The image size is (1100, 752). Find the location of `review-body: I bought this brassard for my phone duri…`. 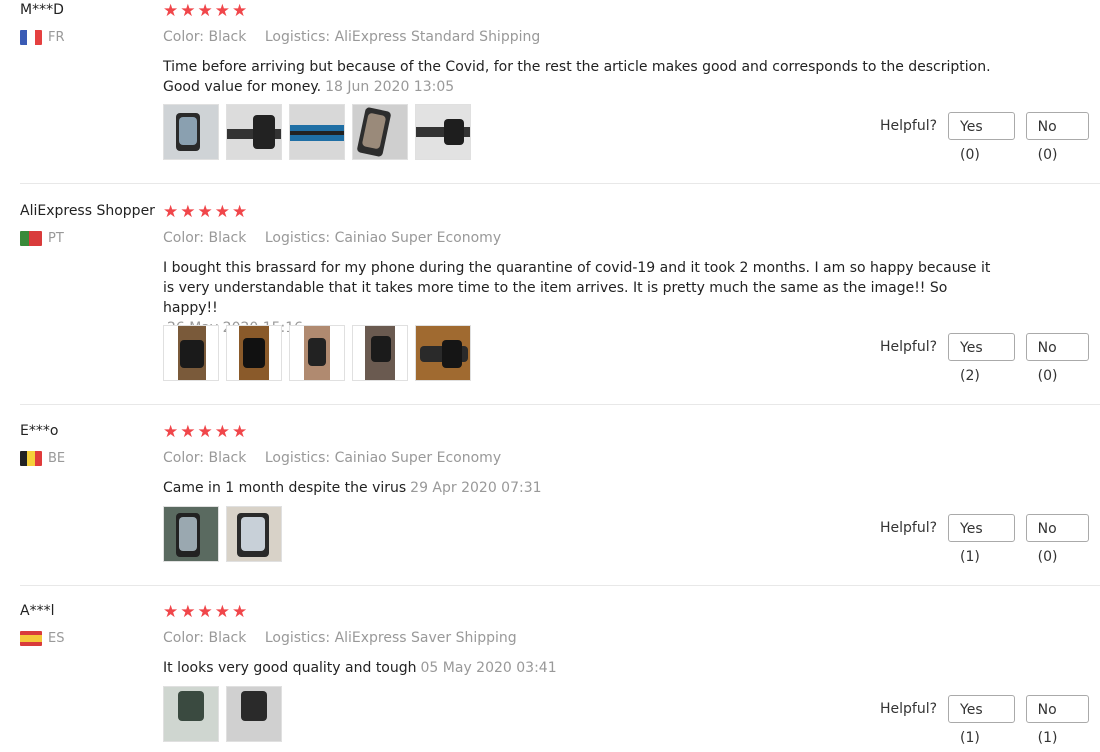

review-body: I bought this brassard for my phone duri… is located at coordinates (577, 288).